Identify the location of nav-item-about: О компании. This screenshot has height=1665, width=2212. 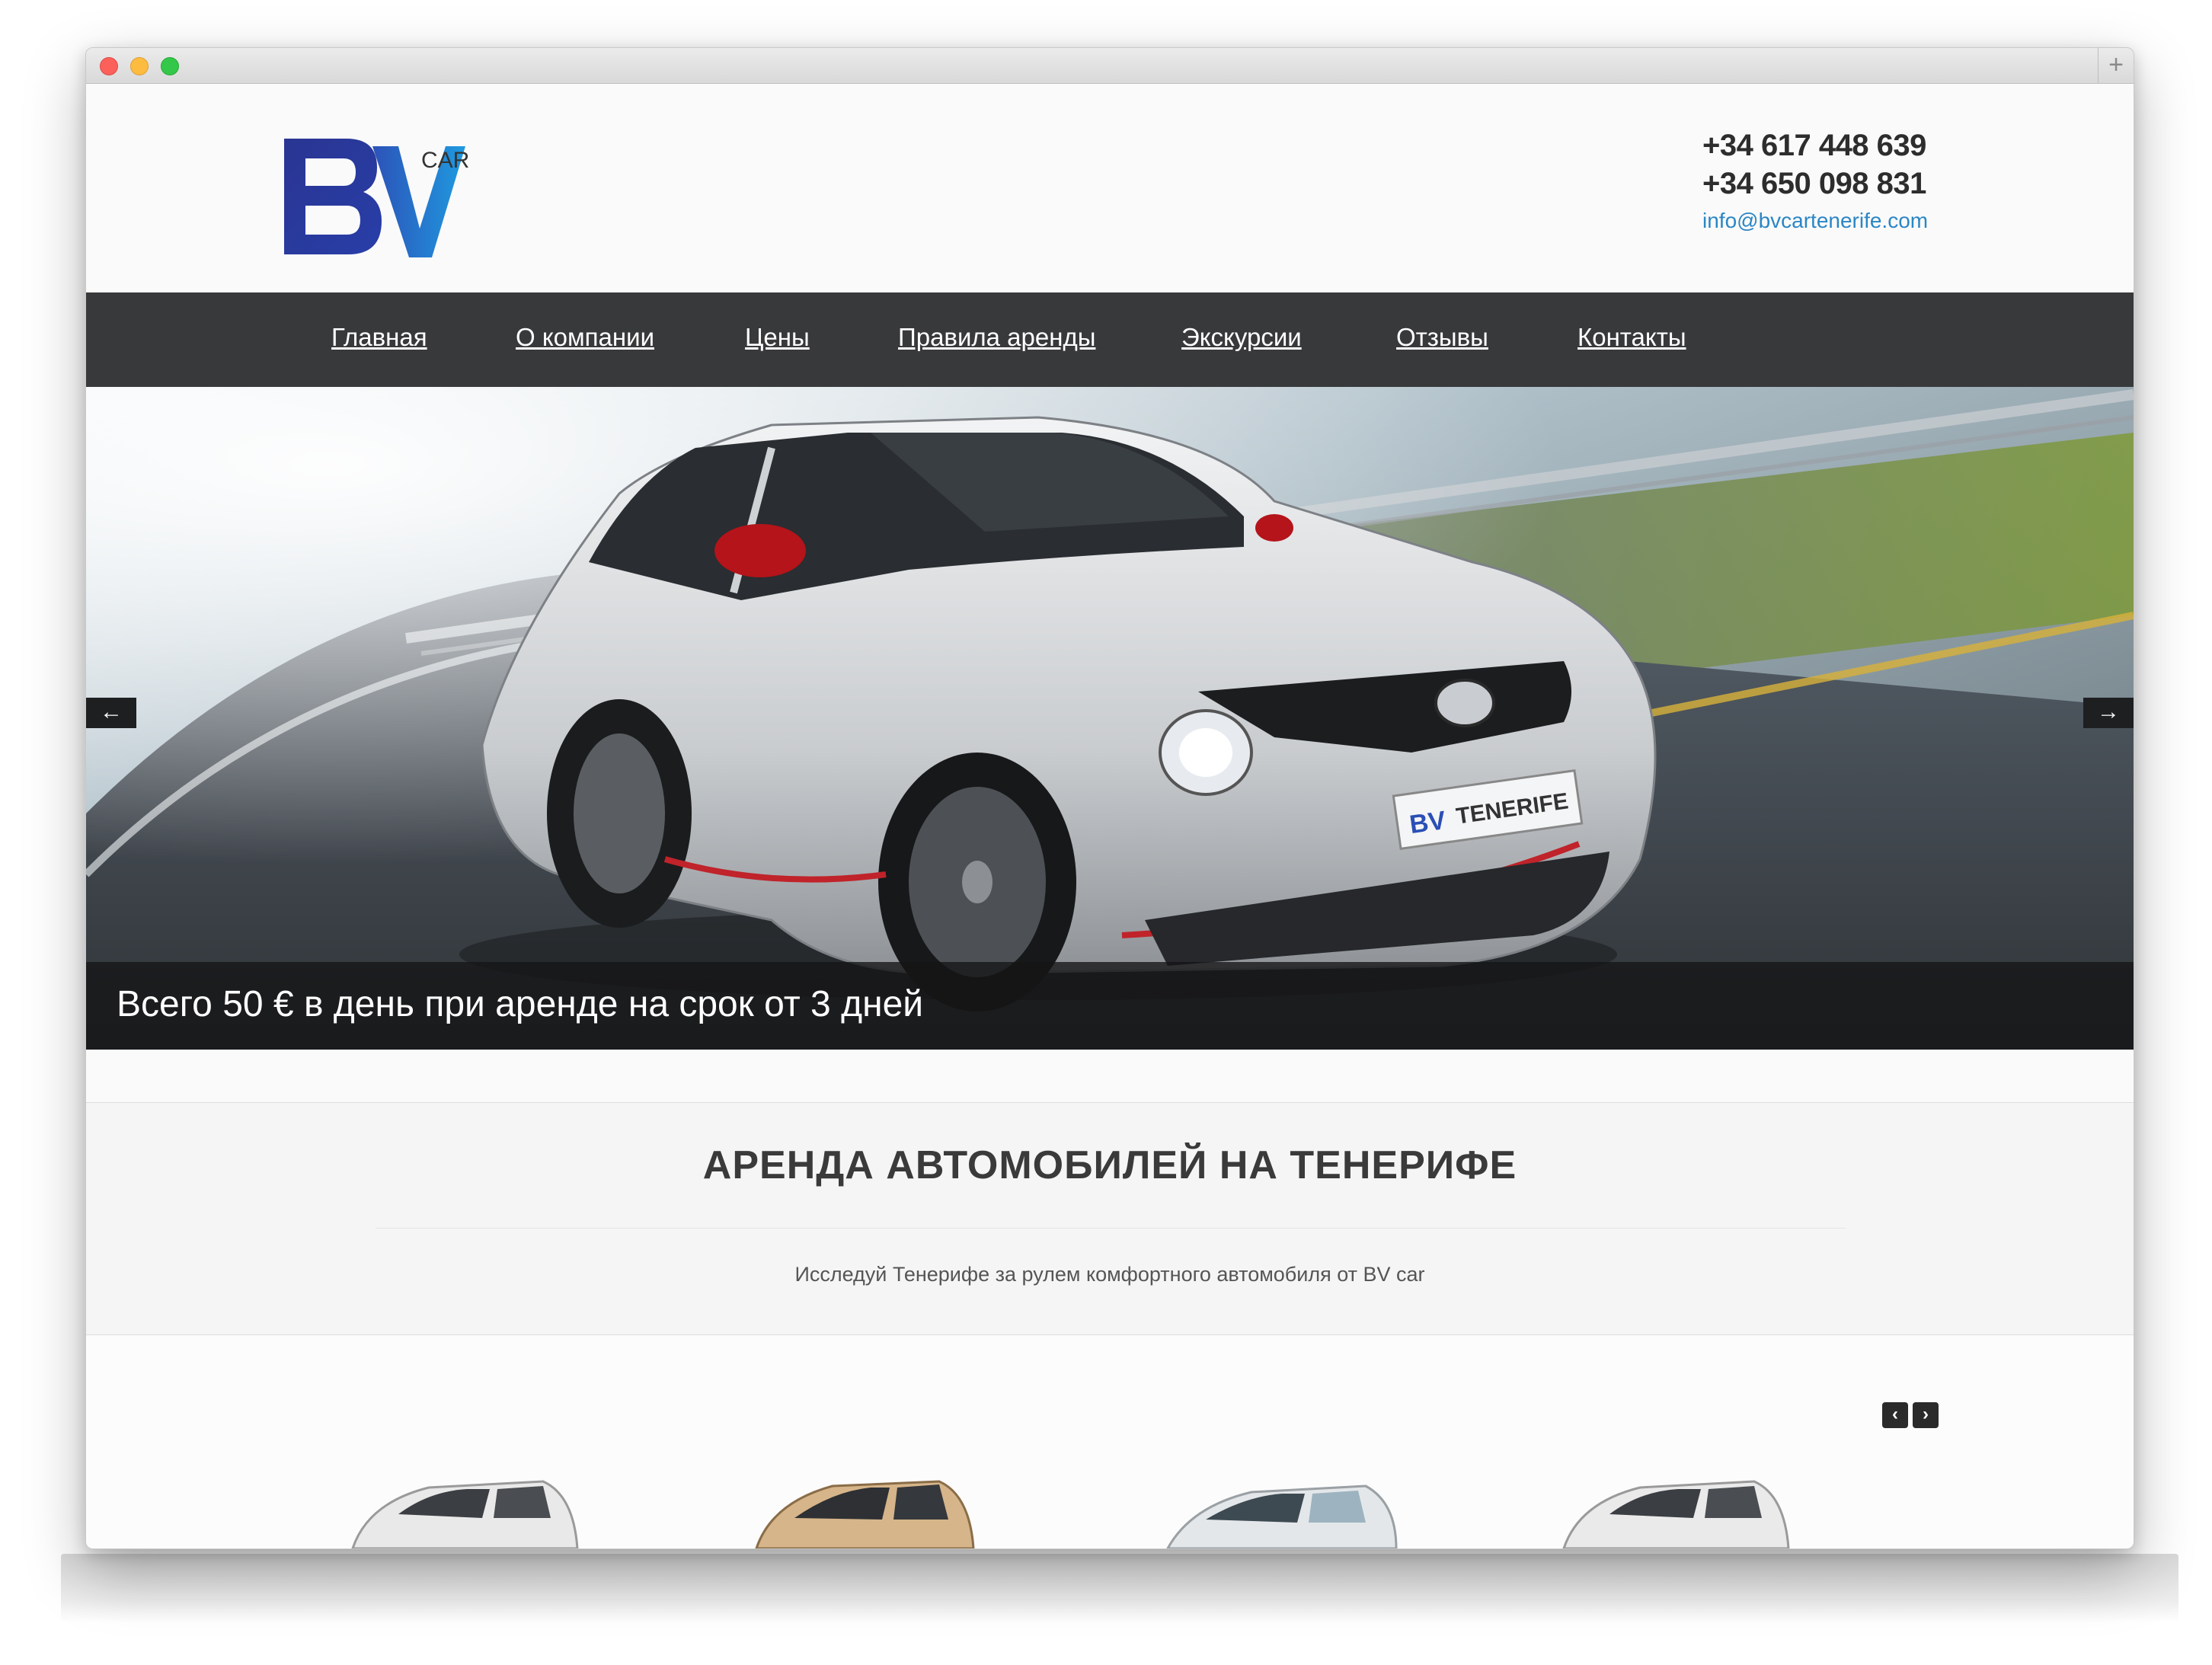
(585, 337).